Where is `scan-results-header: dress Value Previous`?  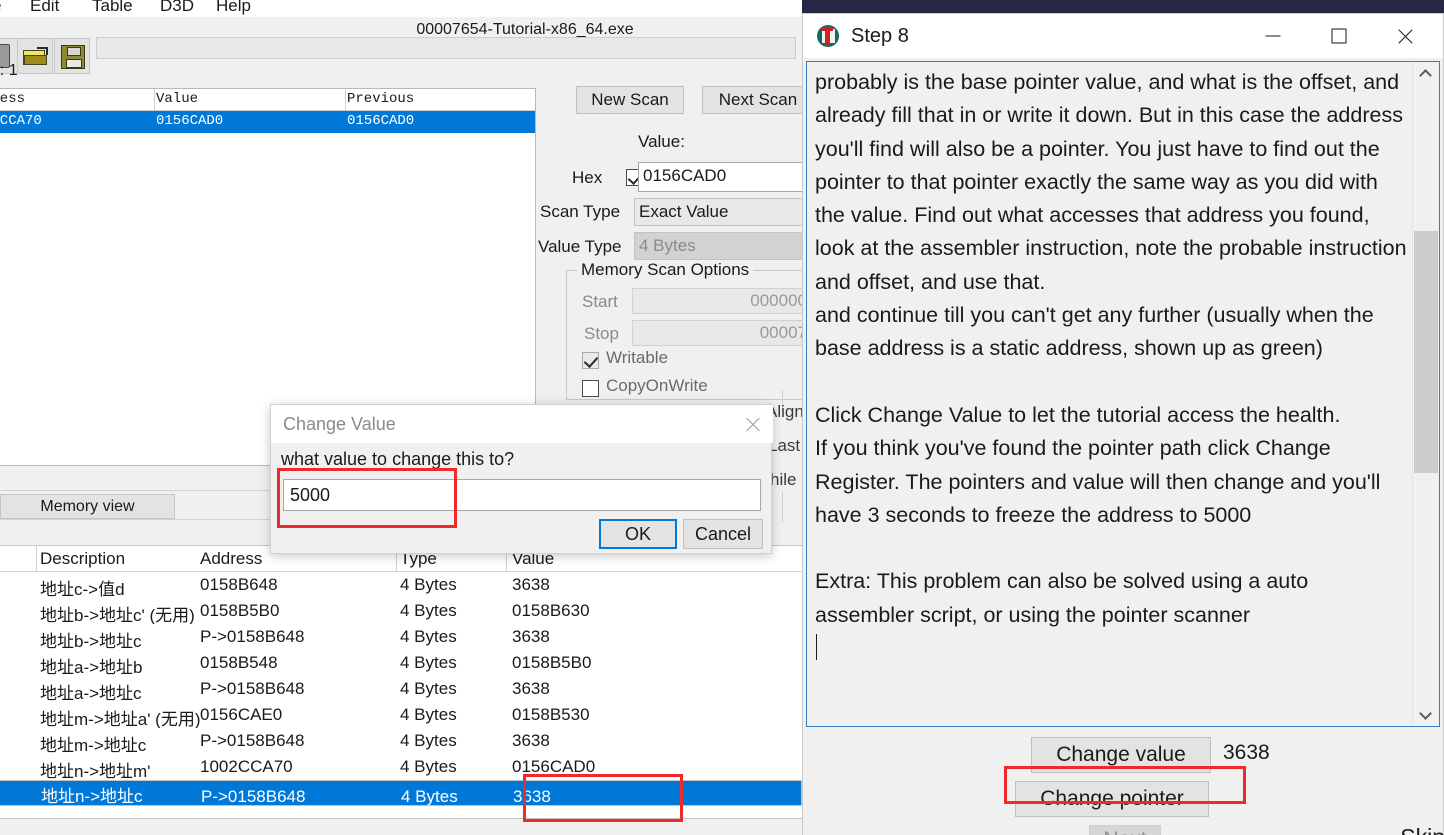 scan-results-header: dress Value Previous is located at coordinates (267, 100).